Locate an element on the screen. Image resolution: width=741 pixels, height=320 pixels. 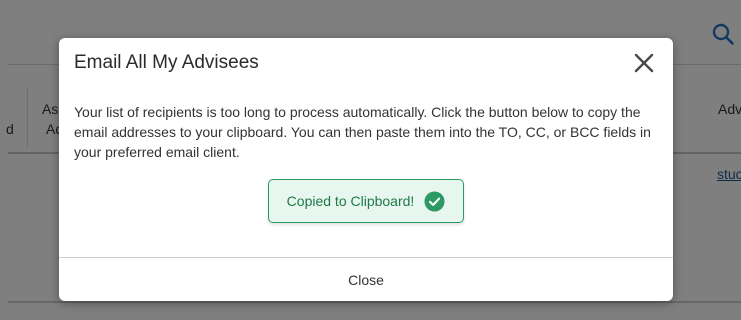
copy-to-clipboard-button: Copied to Clipboard! is located at coordinates (366, 201).